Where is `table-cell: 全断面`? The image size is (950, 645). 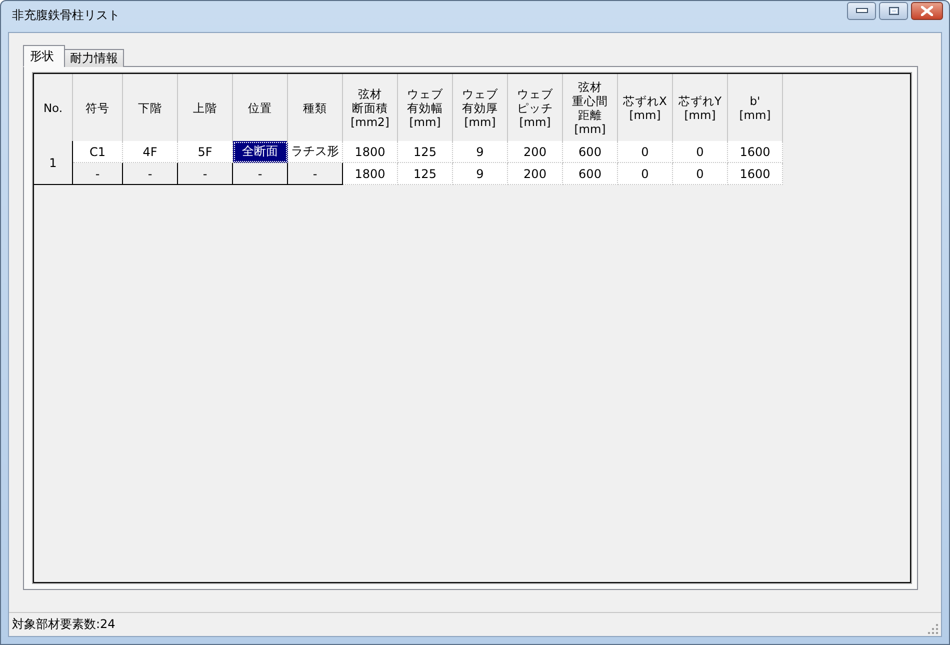 table-cell: 全断面 is located at coordinates (260, 152).